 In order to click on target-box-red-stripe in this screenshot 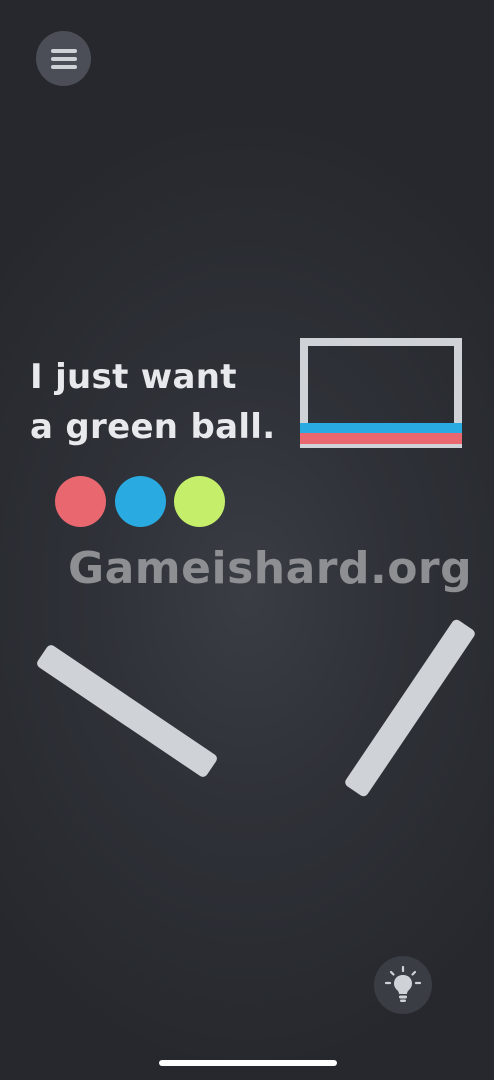, I will do `click(381, 438)`.